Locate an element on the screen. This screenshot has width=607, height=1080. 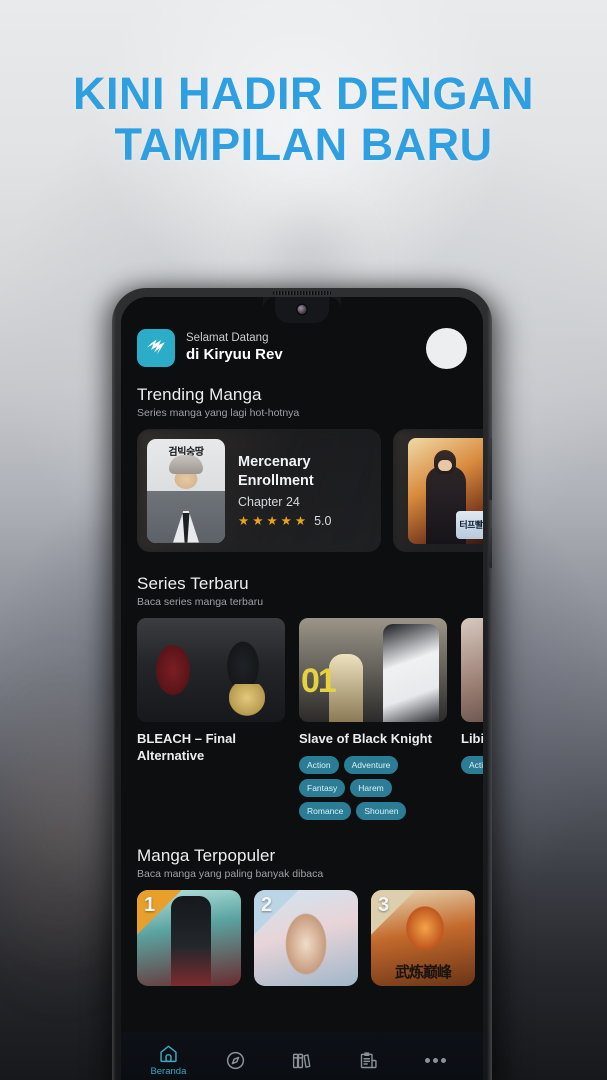
nav-item-bookmarks is located at coordinates (368, 1060).